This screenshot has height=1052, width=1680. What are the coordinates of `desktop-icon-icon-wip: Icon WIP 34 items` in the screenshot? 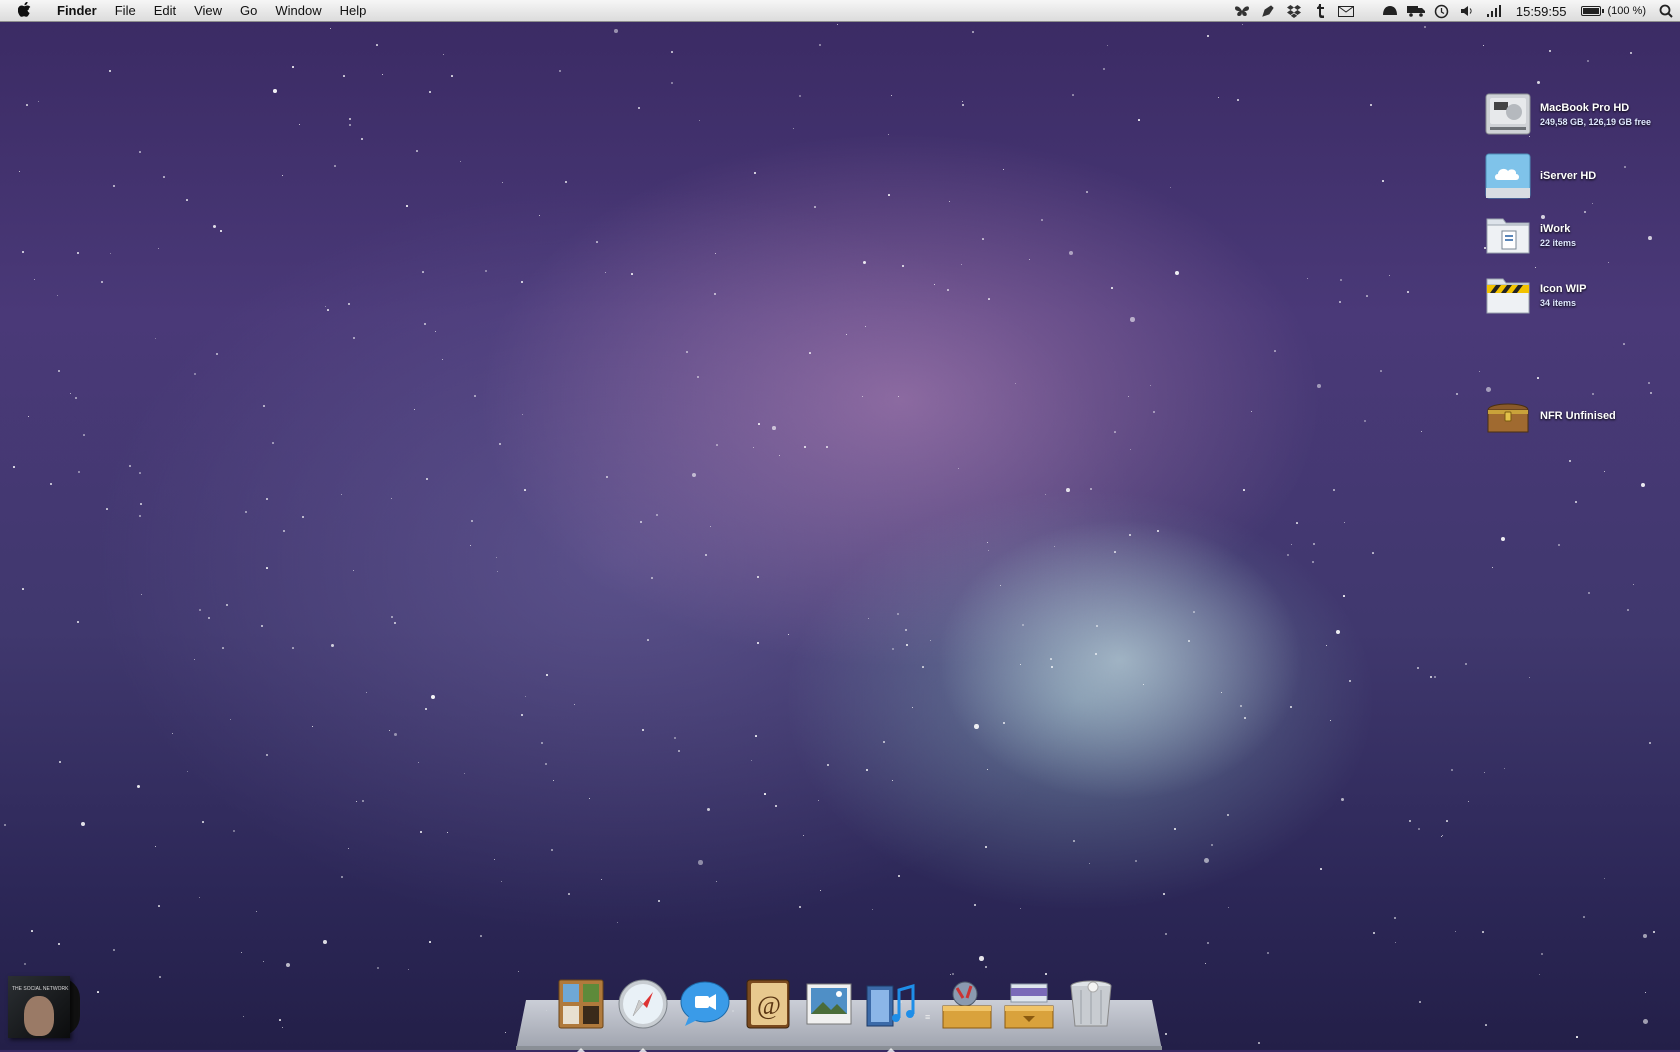 It's located at (1535, 295).